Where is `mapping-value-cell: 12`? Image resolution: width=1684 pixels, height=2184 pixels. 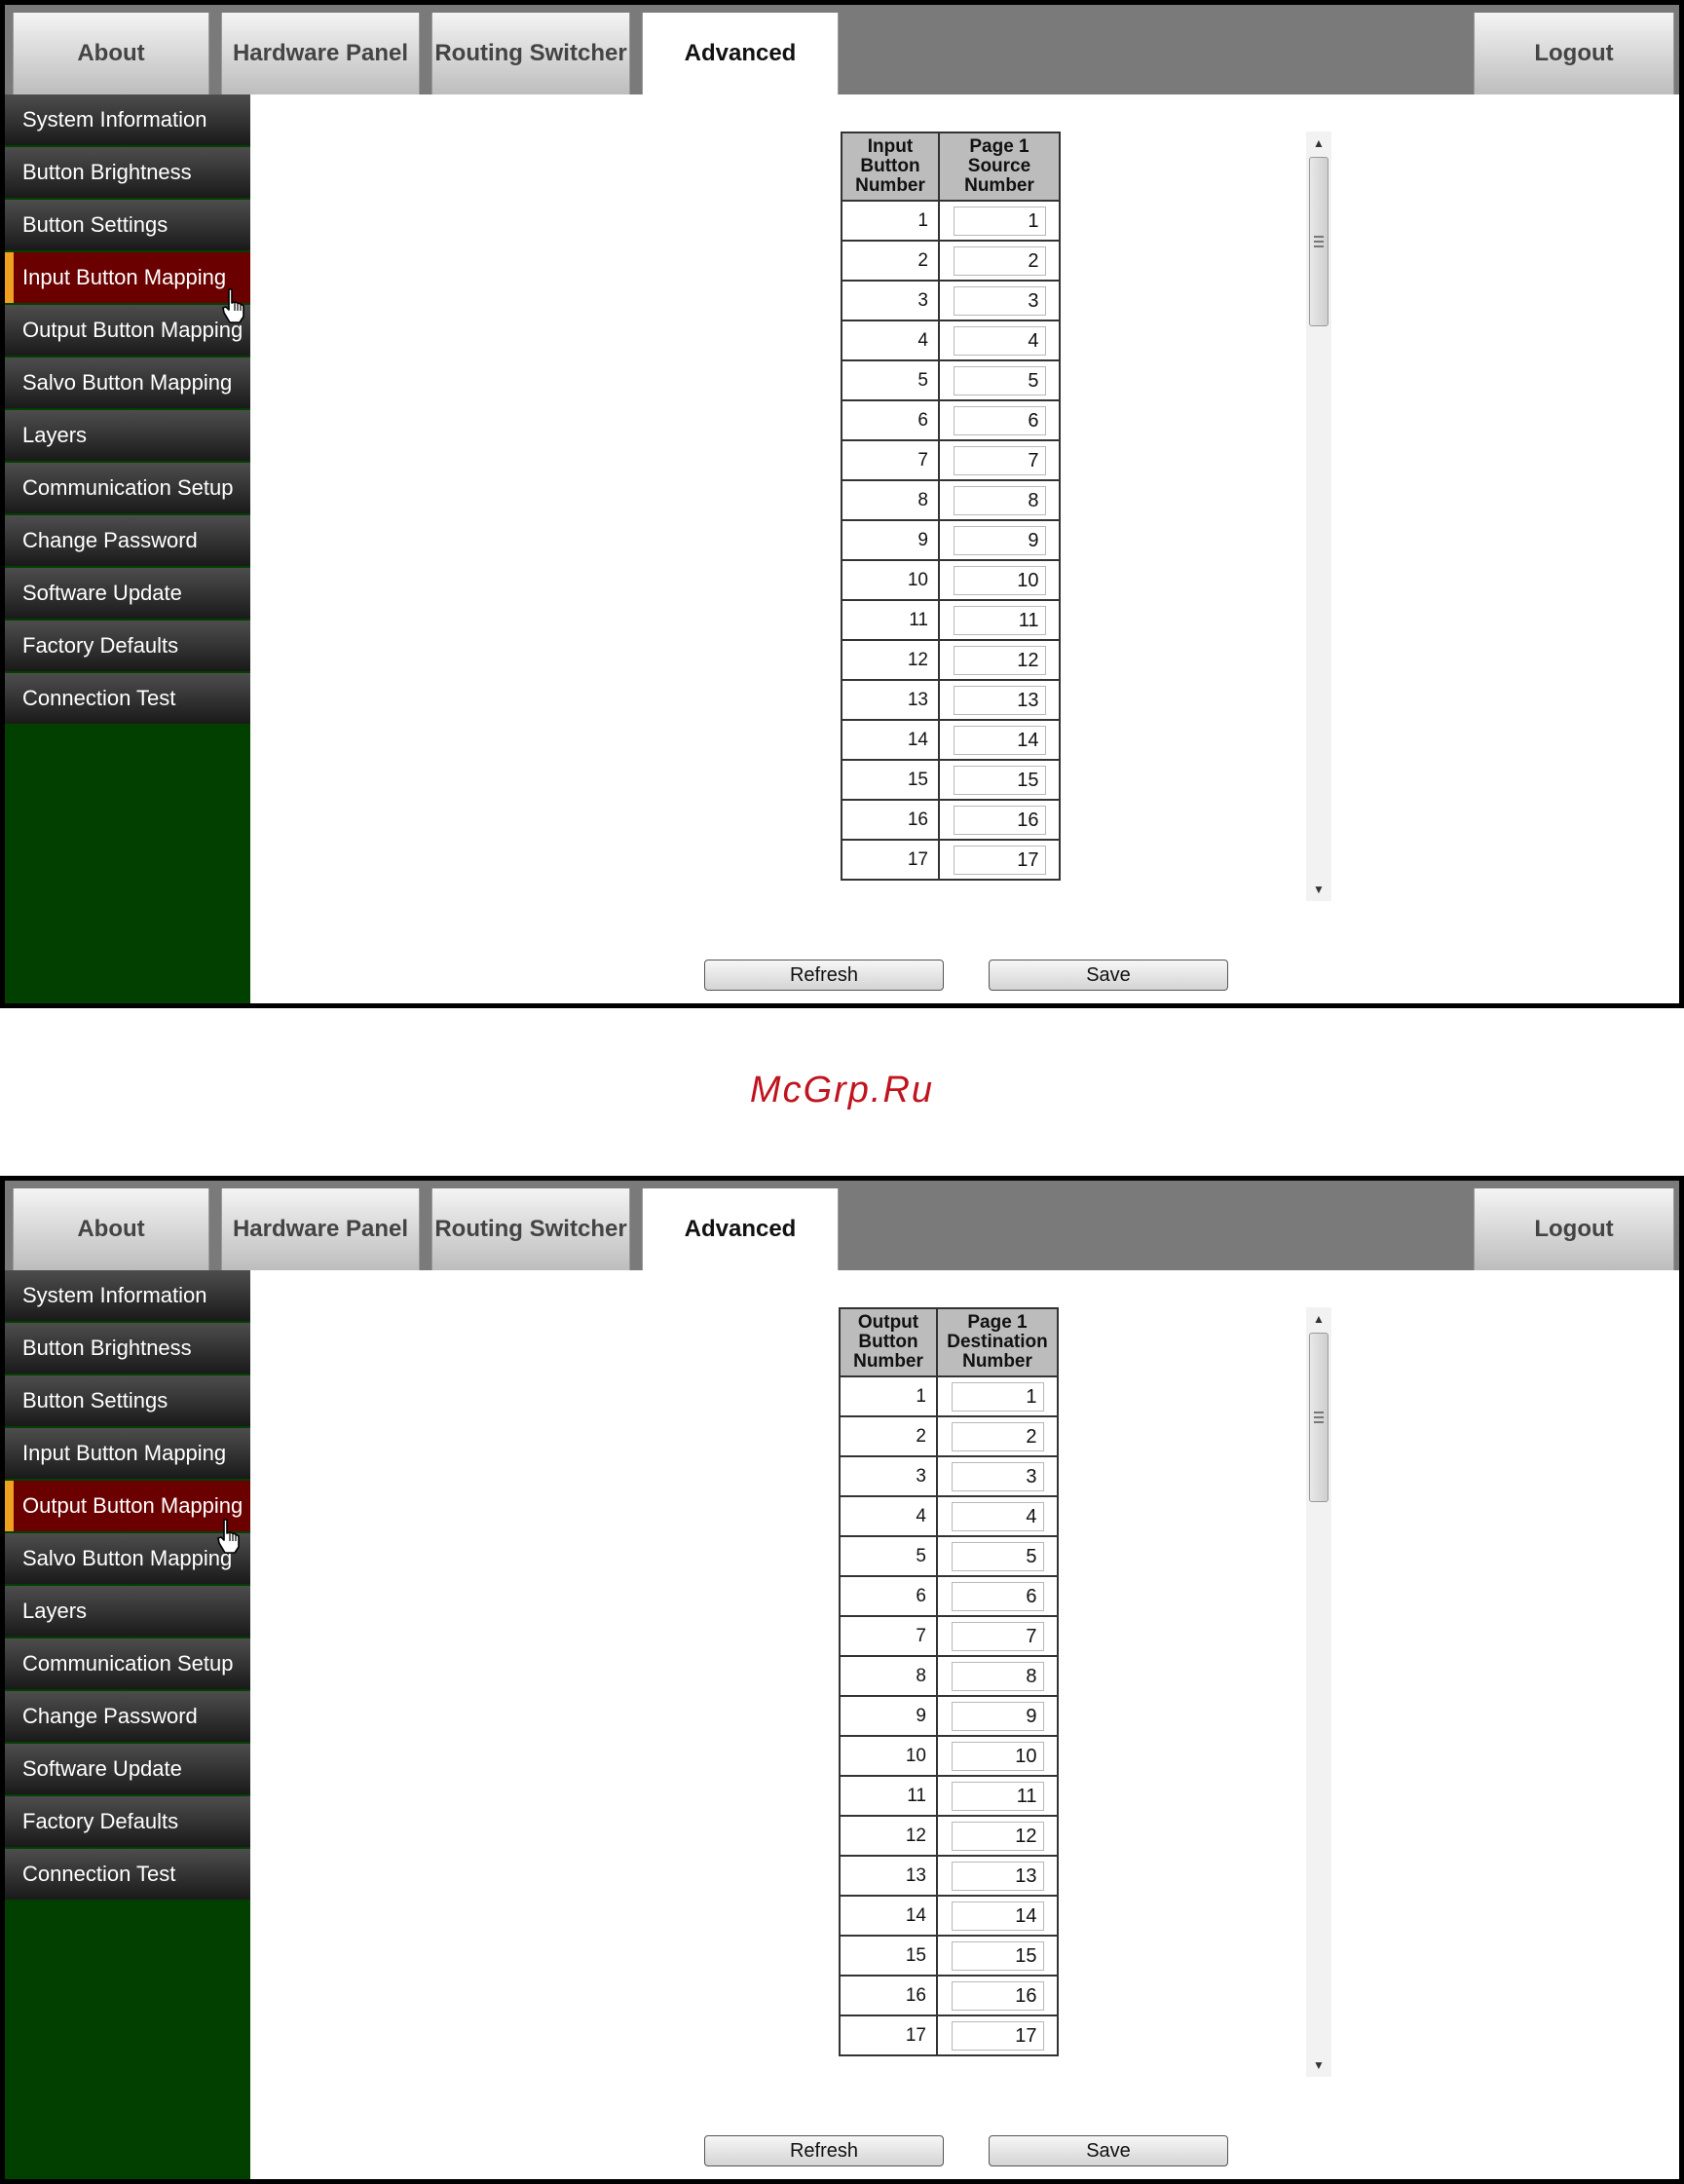
mapping-value-cell: 12 is located at coordinates (1000, 660).